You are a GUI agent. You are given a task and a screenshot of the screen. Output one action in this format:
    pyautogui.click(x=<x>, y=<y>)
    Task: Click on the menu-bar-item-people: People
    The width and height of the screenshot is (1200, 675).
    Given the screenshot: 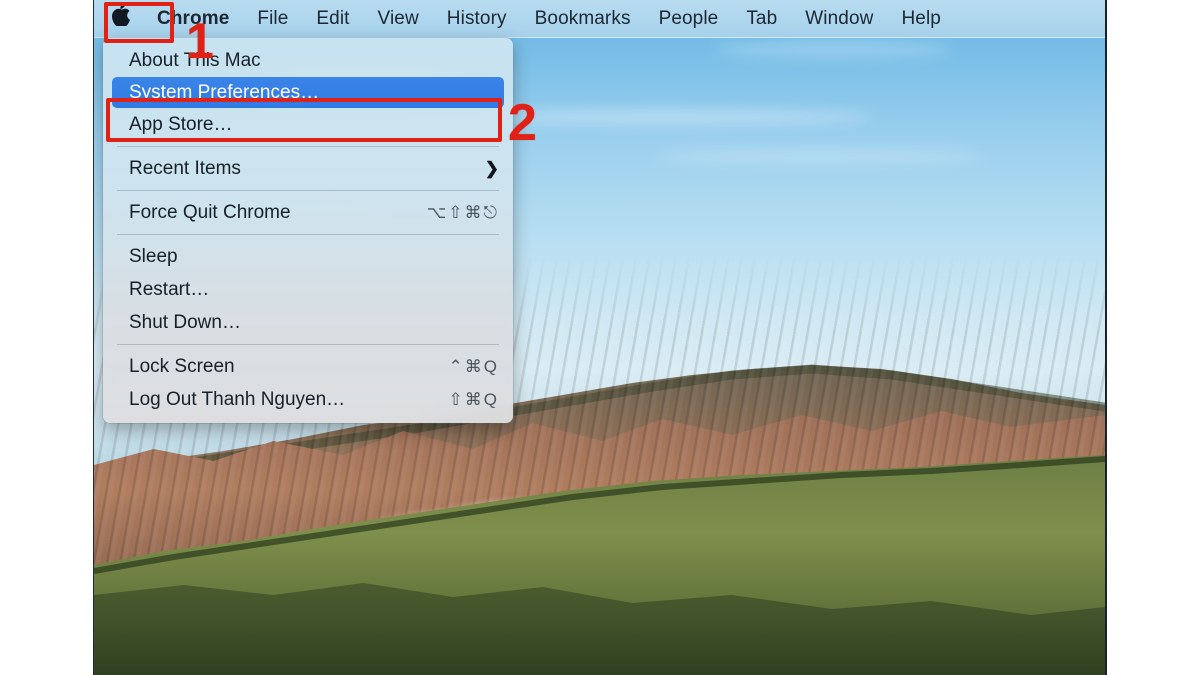 What is the action you would take?
    pyautogui.click(x=689, y=19)
    